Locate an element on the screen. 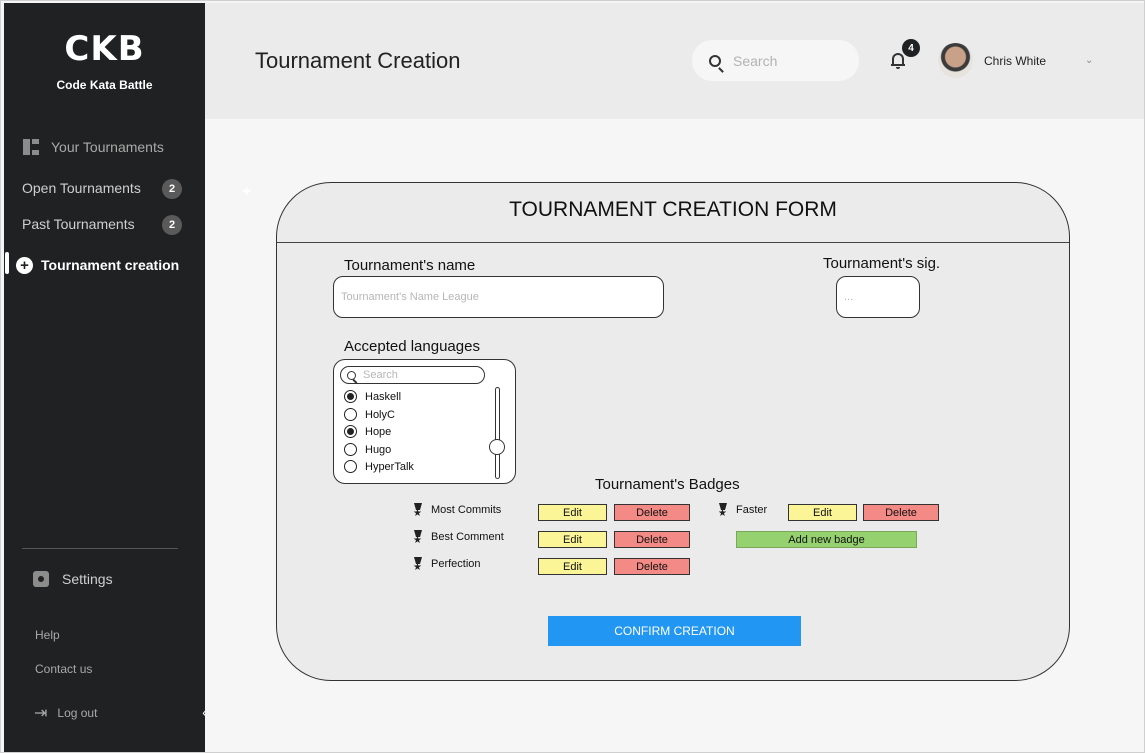 The width and height of the screenshot is (1145, 753). badge-name: Perfection is located at coordinates (456, 564).